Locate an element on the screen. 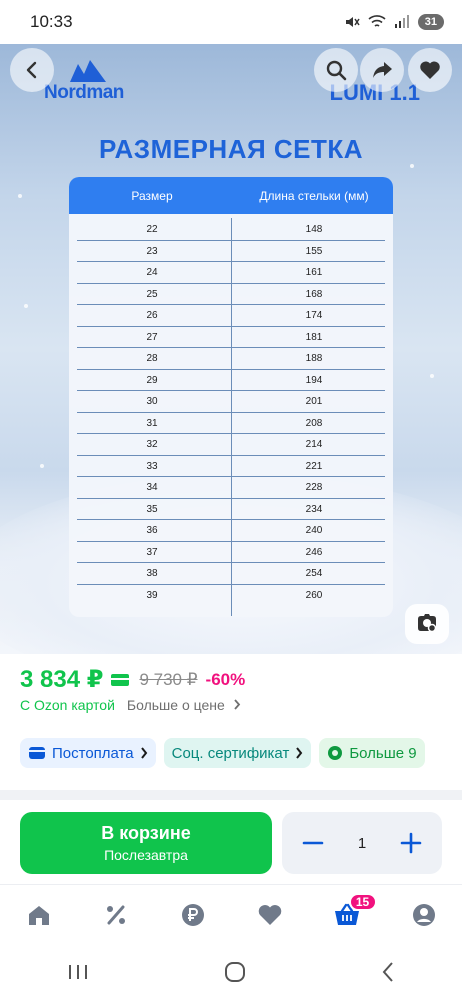 This screenshot has height=1000, width=462. size-cell: 26 is located at coordinates (152, 316).